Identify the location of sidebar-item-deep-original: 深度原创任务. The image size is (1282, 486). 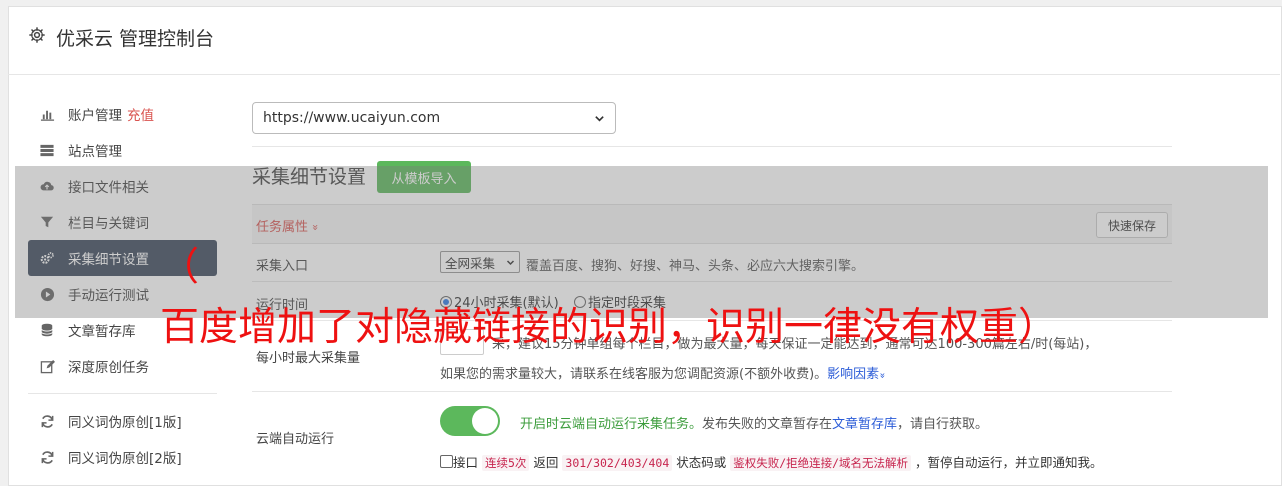
(122, 366).